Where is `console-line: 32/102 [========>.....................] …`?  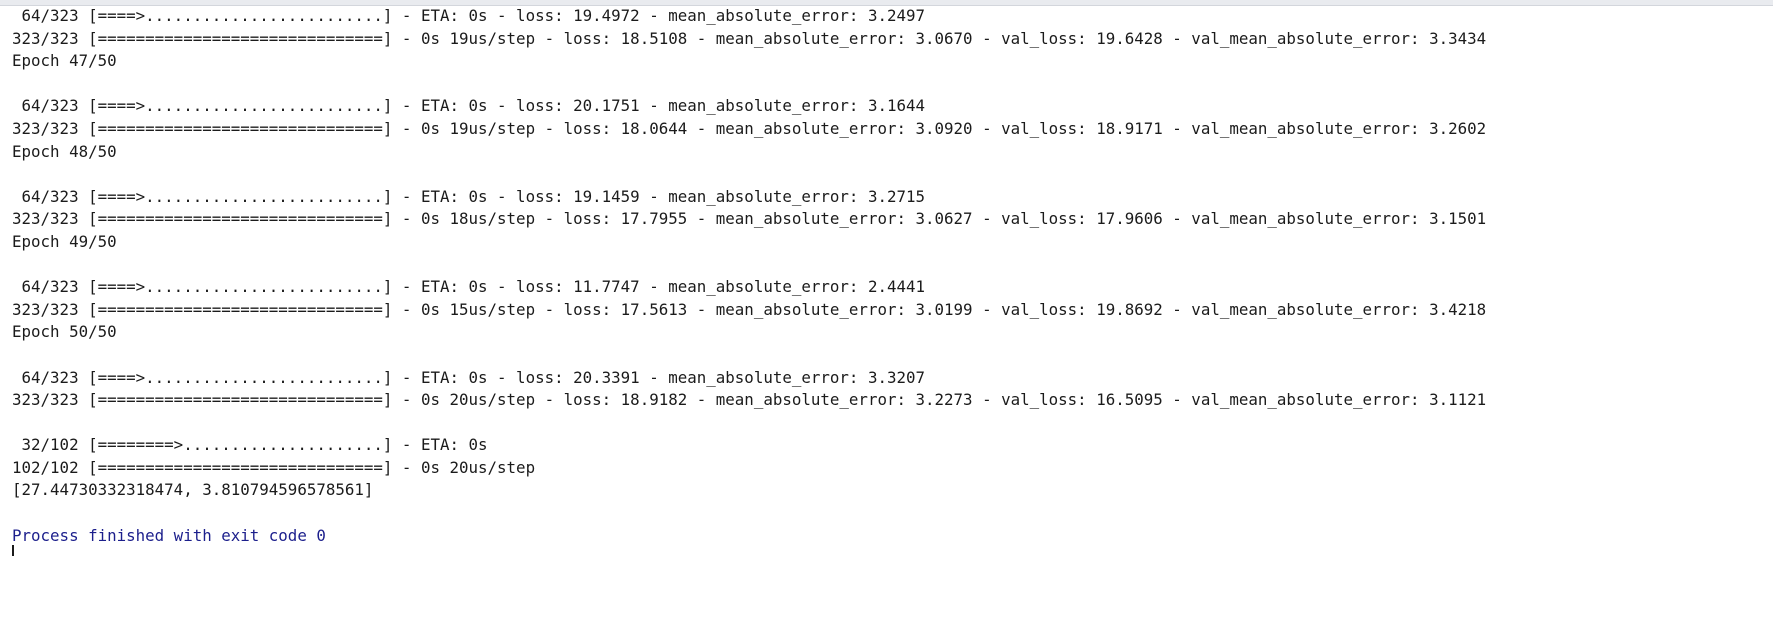 console-line: 32/102 [========>.....................] … is located at coordinates (250, 445).